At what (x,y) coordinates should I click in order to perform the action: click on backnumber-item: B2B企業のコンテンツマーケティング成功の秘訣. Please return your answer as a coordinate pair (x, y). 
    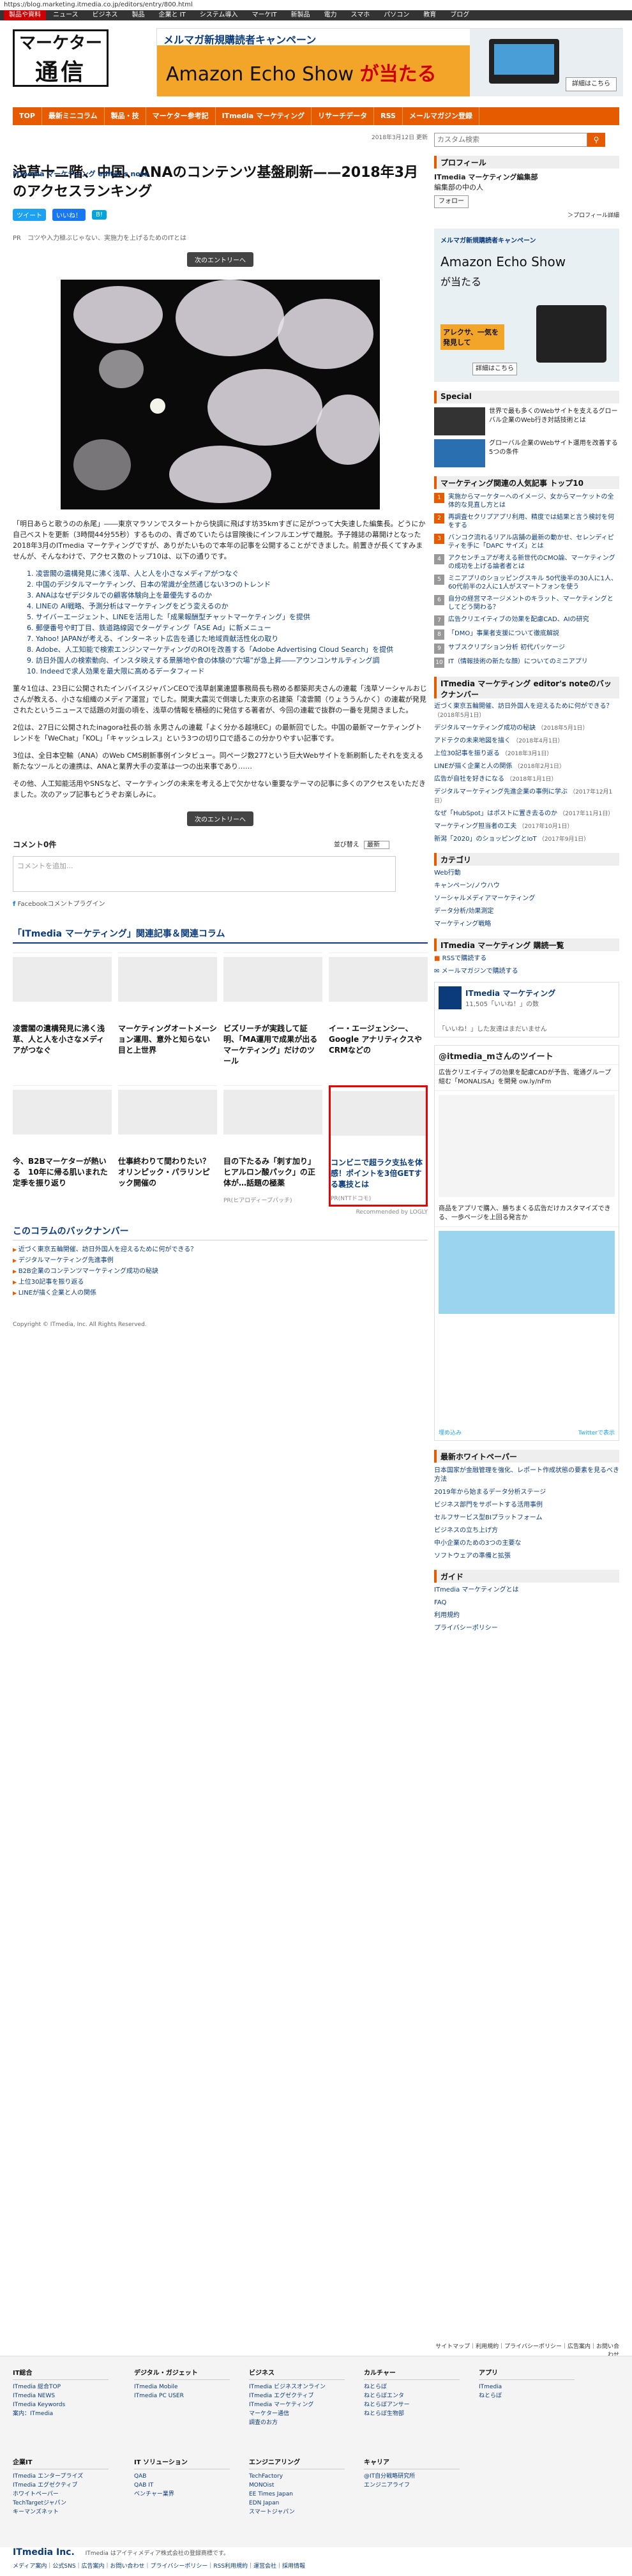
    Looking at the image, I should click on (220, 1271).